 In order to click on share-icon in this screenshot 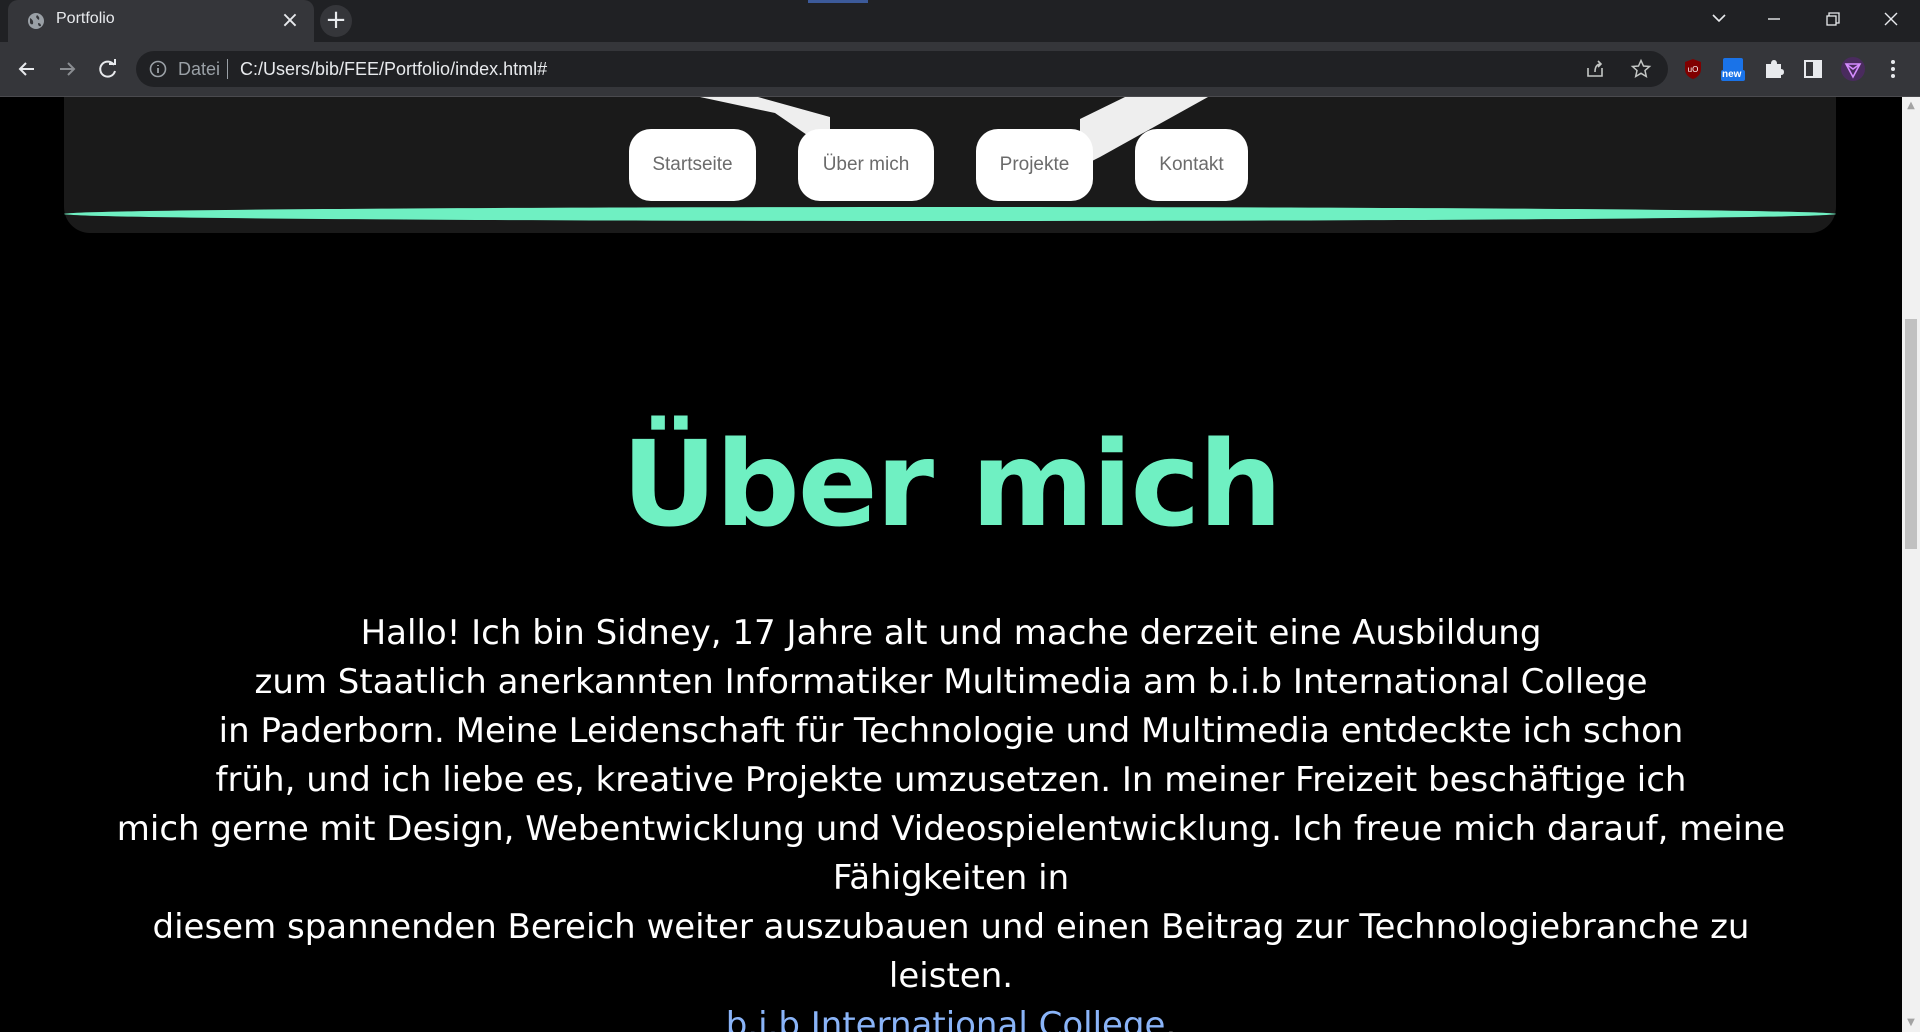, I will do `click(1595, 69)`.